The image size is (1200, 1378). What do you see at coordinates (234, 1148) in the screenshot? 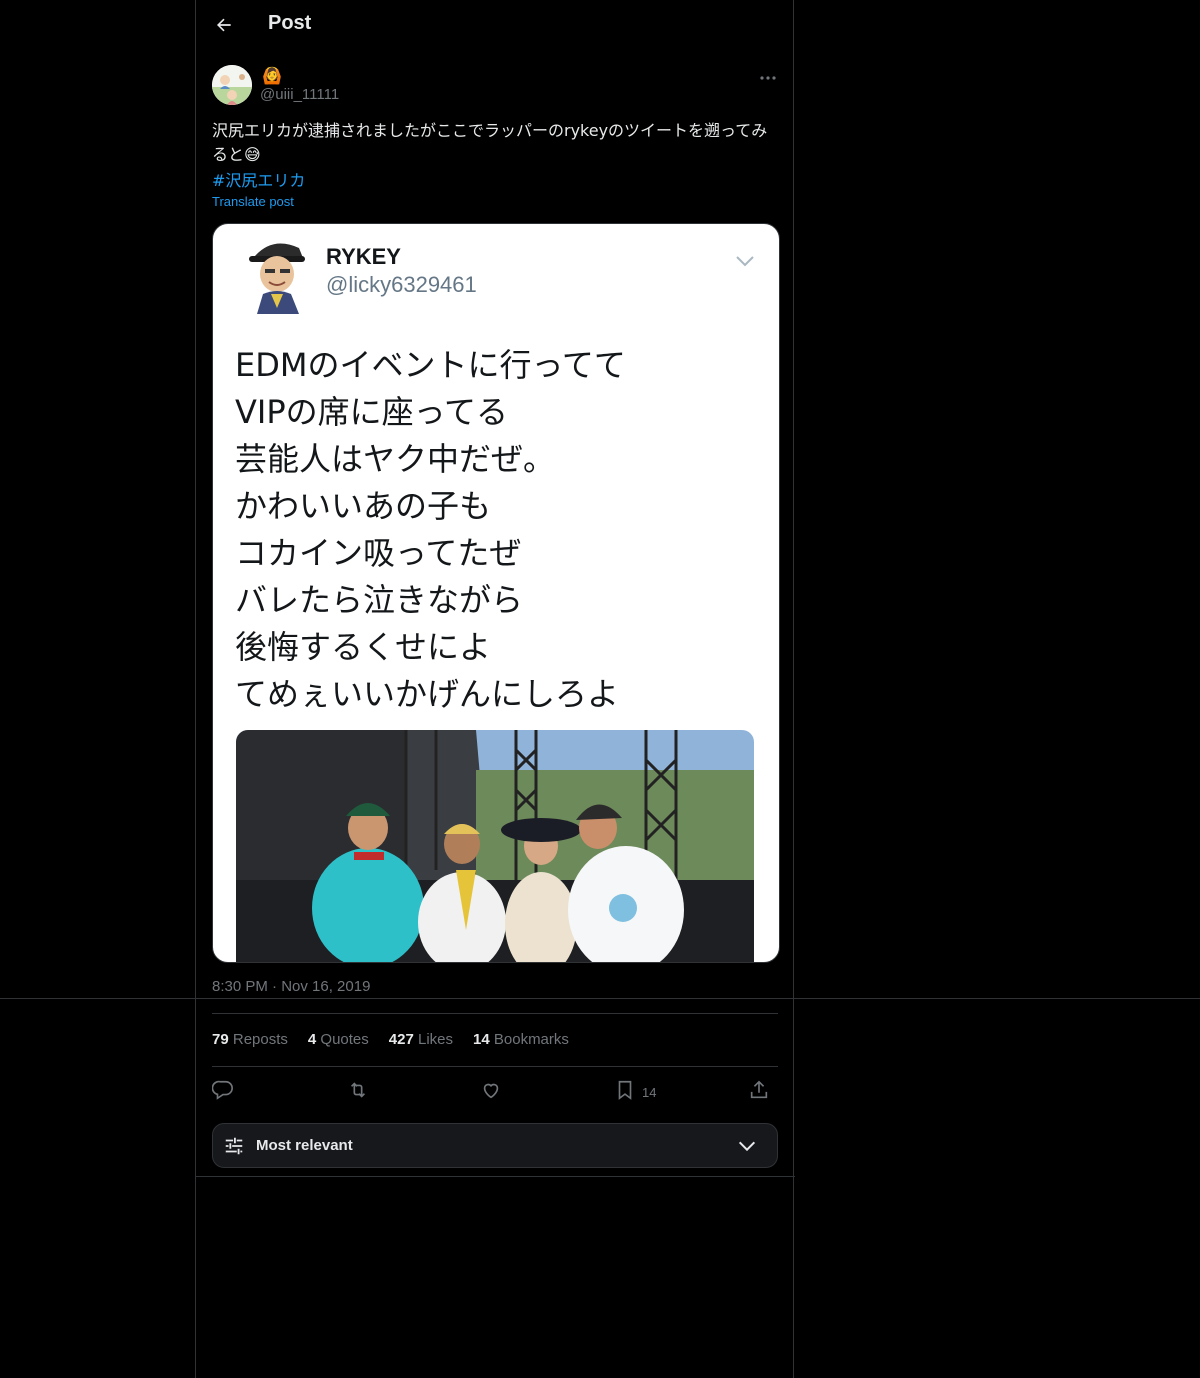
I see `sliders-icon` at bounding box center [234, 1148].